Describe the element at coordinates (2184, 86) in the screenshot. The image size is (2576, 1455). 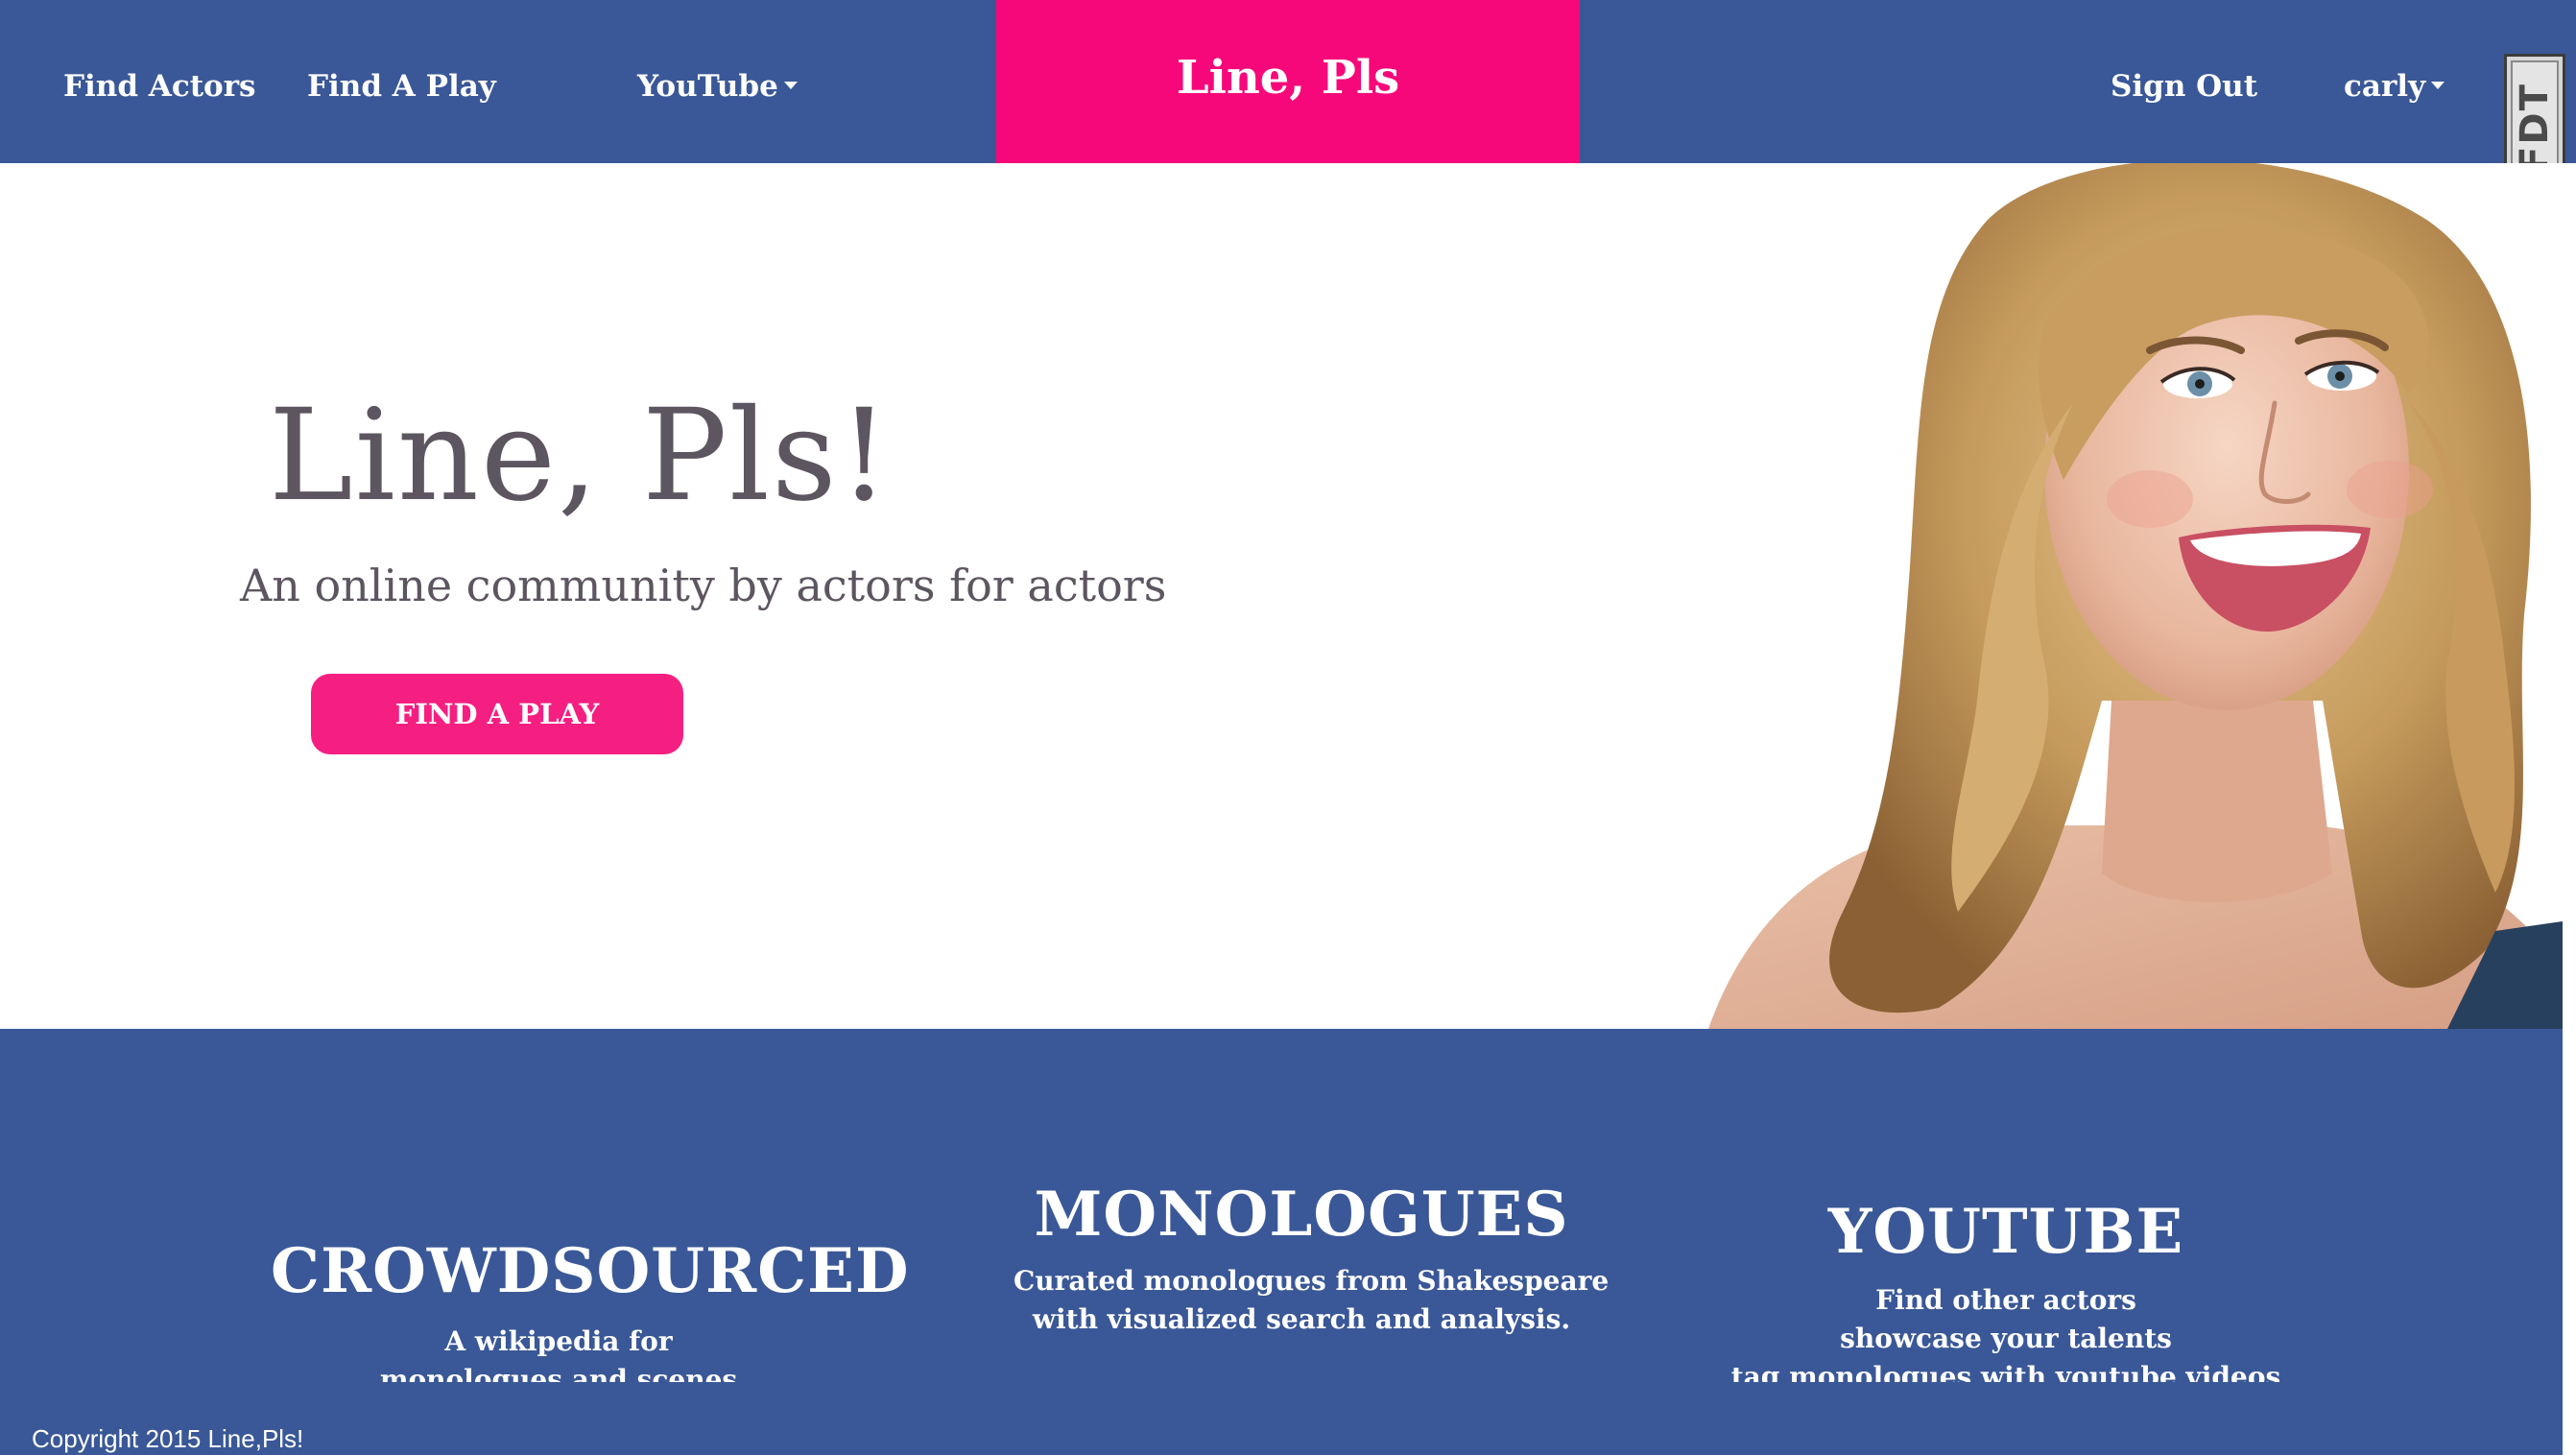
I see `nav-sign-out: Sign Out` at that location.